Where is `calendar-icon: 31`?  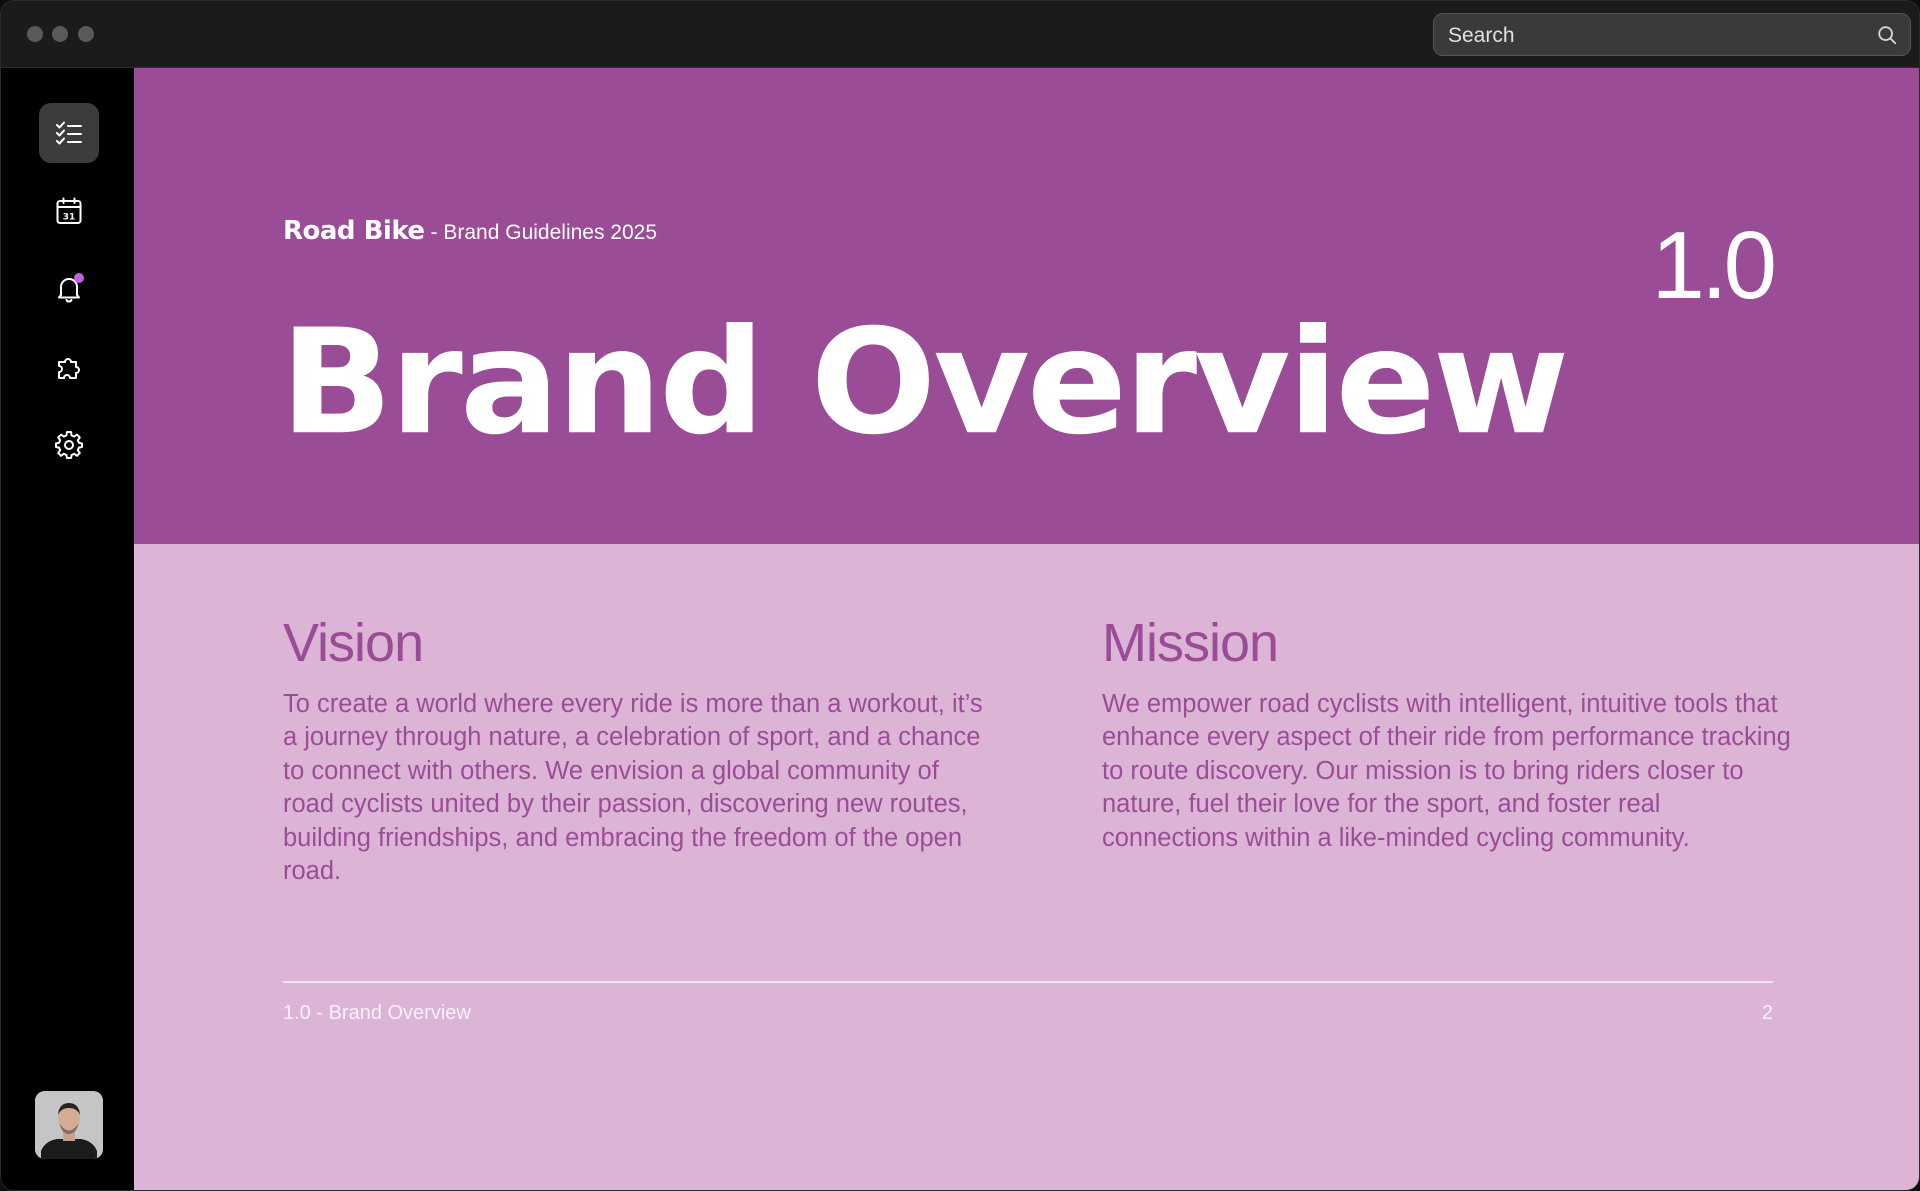 calendar-icon: 31 is located at coordinates (69, 210).